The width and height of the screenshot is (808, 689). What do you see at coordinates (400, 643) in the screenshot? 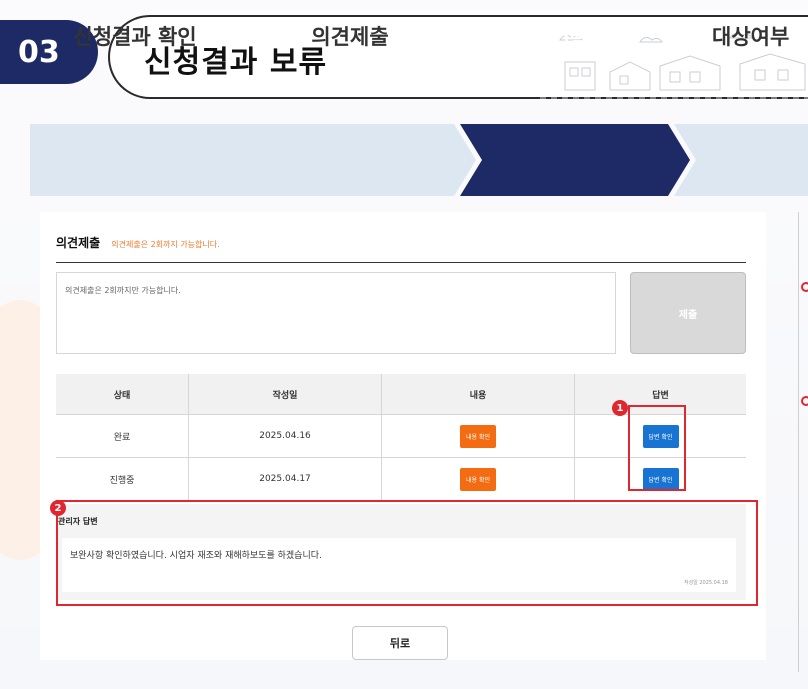
I see `back-button: 뒤로` at bounding box center [400, 643].